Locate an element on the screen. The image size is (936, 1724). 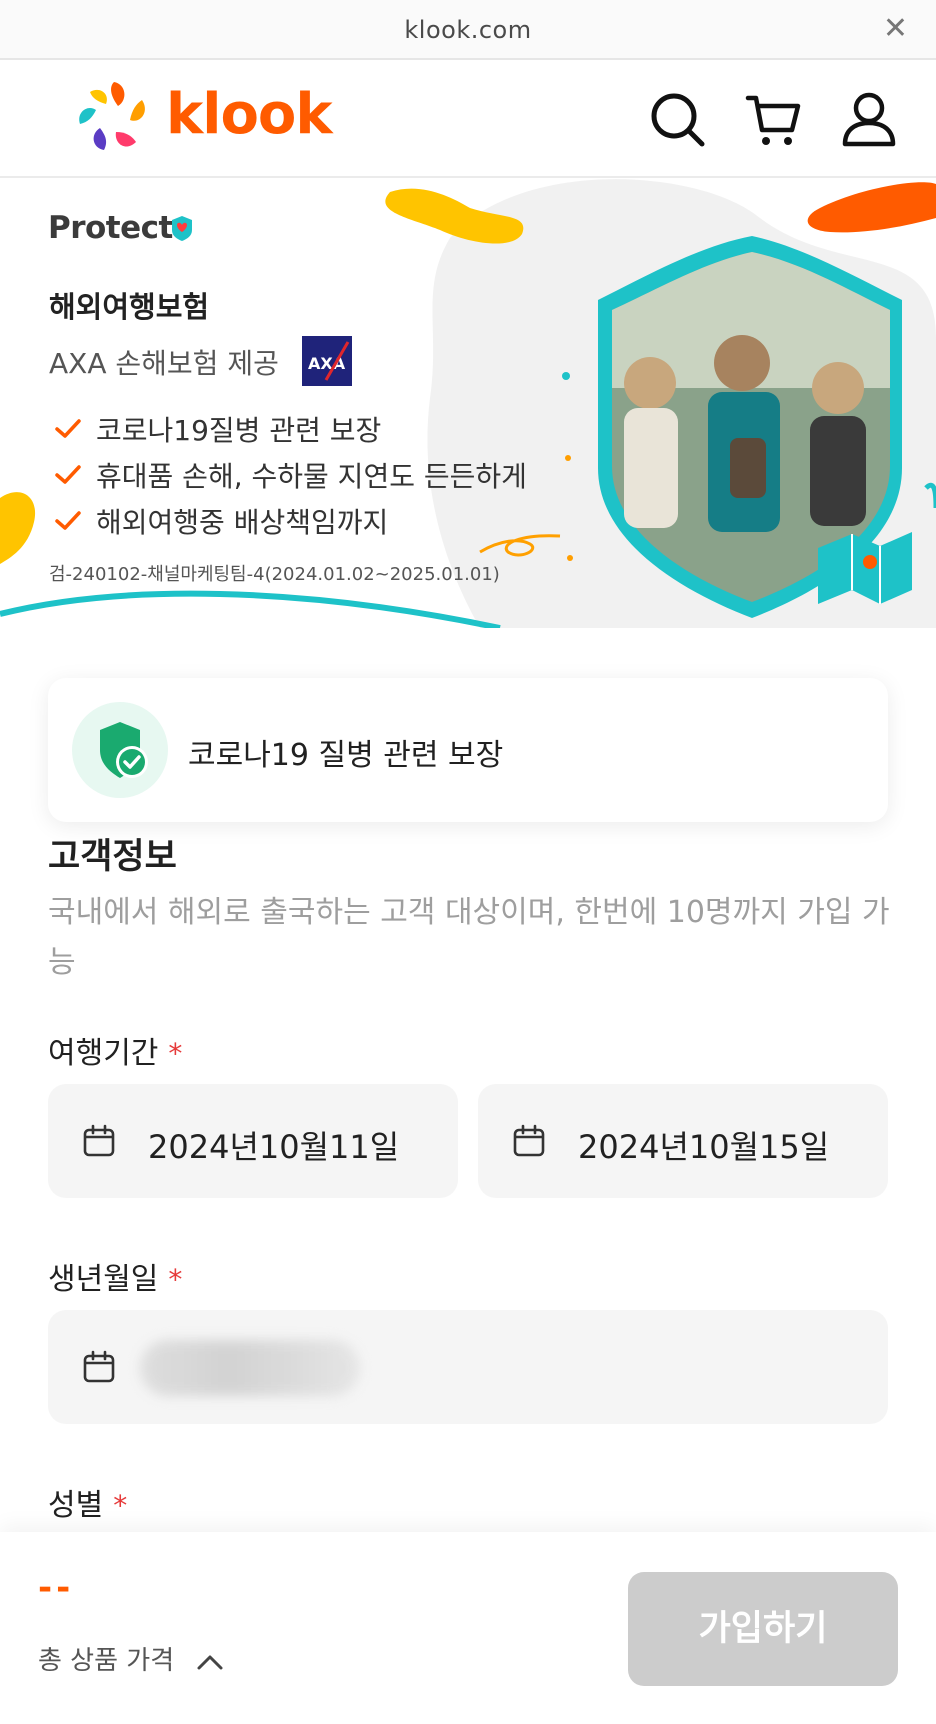
coverage-icon-bg is located at coordinates (120, 750).